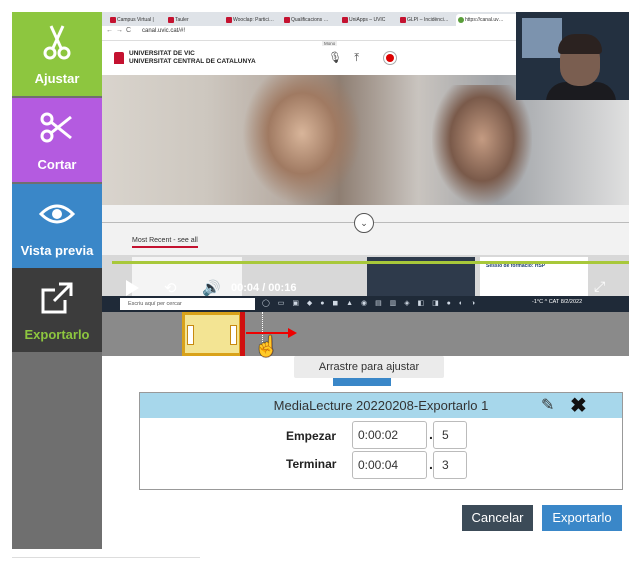 The height and width of the screenshot is (561, 637). Describe the element at coordinates (578, 405) in the screenshot. I see `close-icon: ✖` at that location.